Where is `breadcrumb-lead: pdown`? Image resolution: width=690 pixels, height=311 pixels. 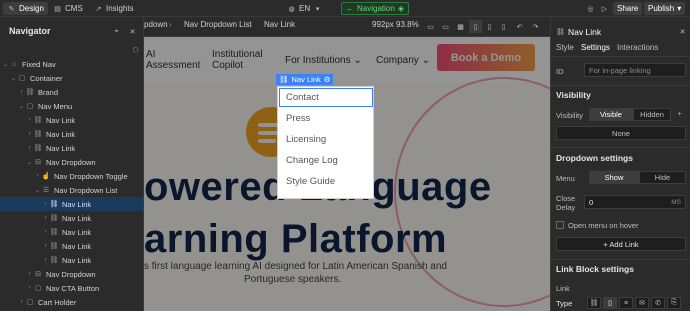
breadcrumb-lead: pdown is located at coordinates (156, 24).